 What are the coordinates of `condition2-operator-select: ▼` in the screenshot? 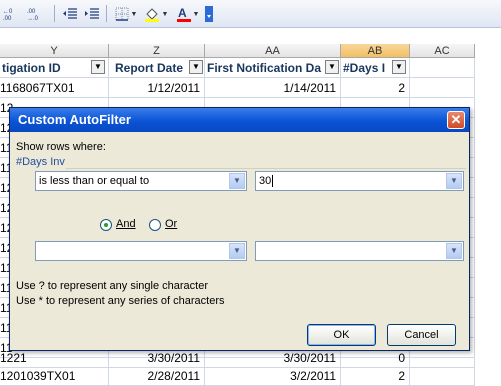 It's located at (141, 251).